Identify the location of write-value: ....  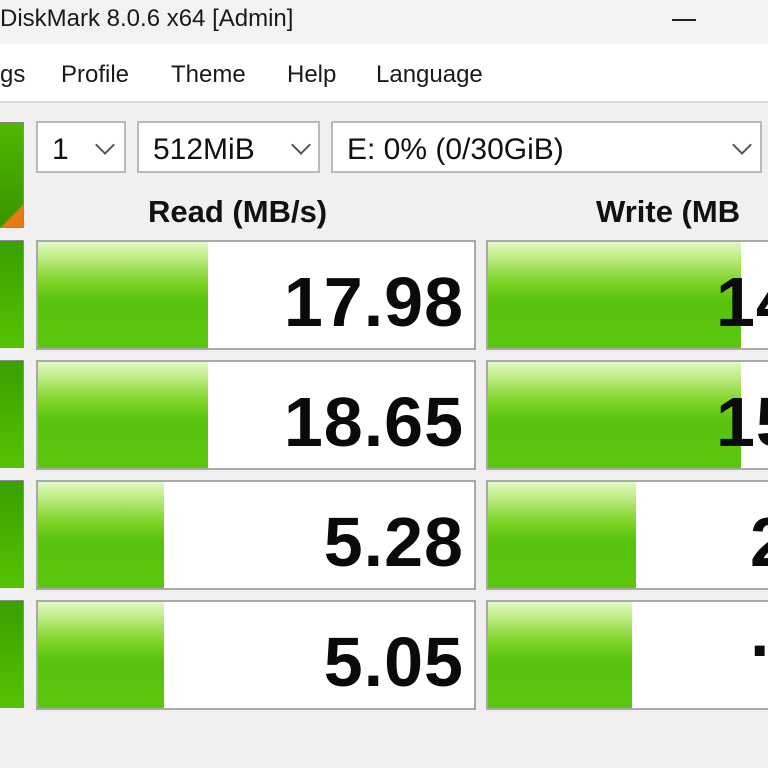
(759, 637).